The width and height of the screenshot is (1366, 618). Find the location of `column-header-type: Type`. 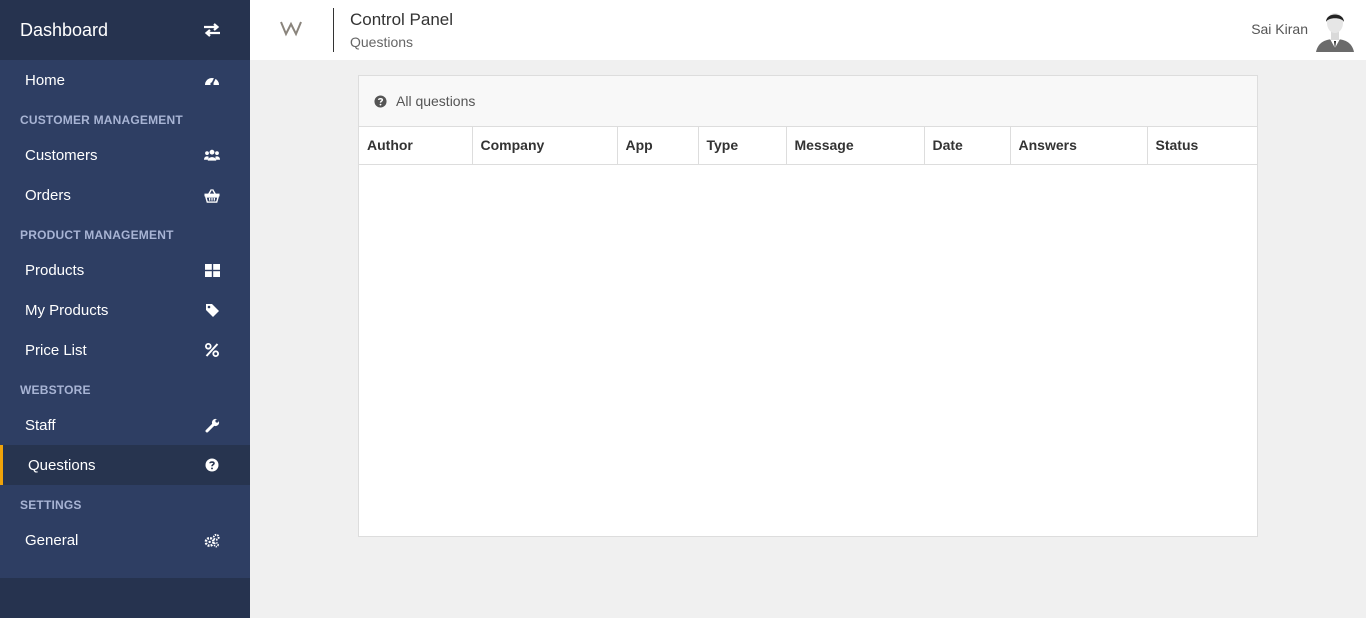

column-header-type: Type is located at coordinates (742, 146).